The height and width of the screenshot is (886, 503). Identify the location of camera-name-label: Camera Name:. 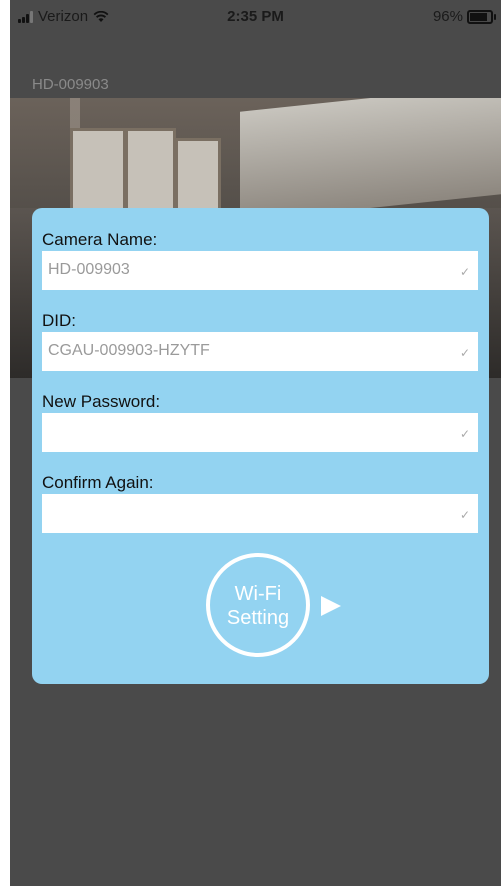
(100, 239).